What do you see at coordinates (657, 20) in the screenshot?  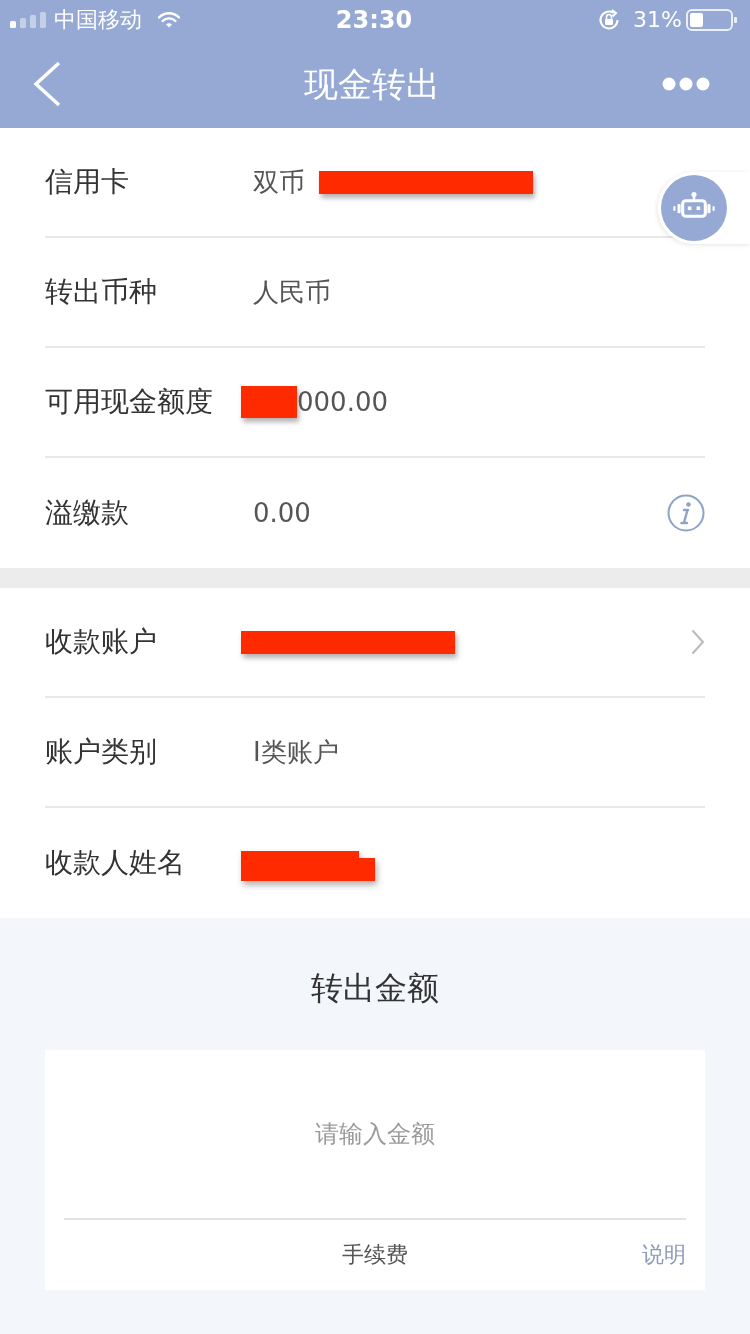 I see `battery-percent: 31%` at bounding box center [657, 20].